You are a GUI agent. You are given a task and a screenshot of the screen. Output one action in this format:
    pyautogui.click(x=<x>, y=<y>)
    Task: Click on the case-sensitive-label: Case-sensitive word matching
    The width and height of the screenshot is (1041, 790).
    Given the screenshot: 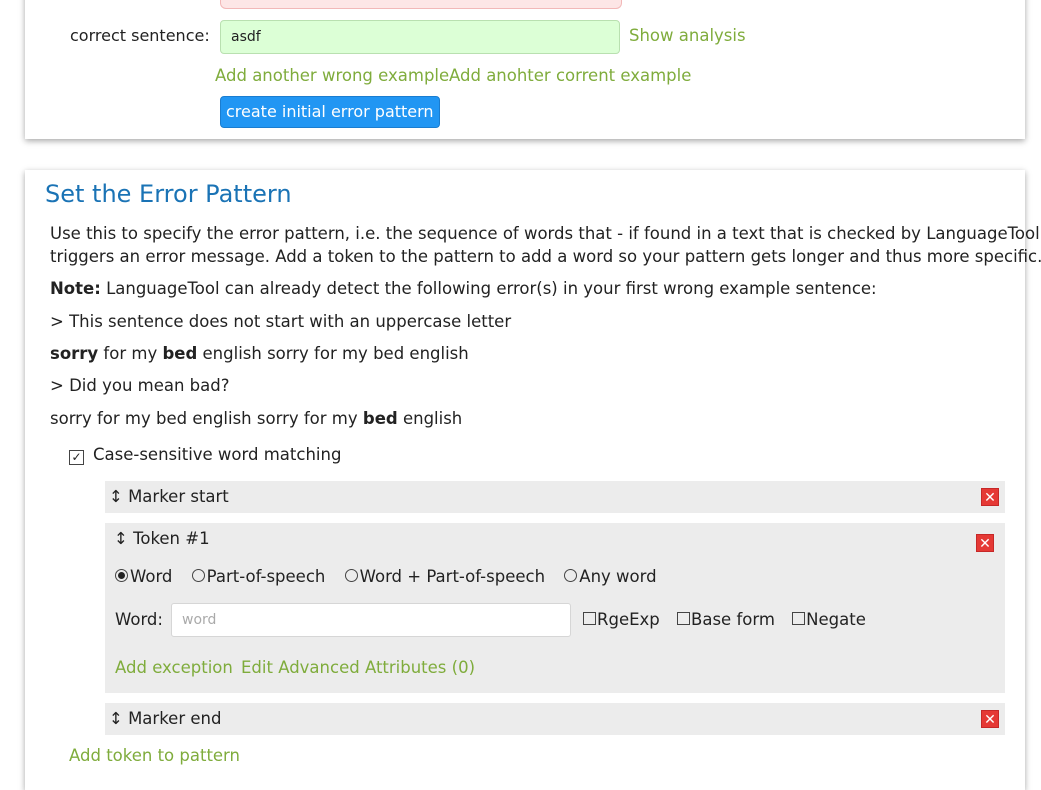 What is the action you would take?
    pyautogui.click(x=217, y=454)
    